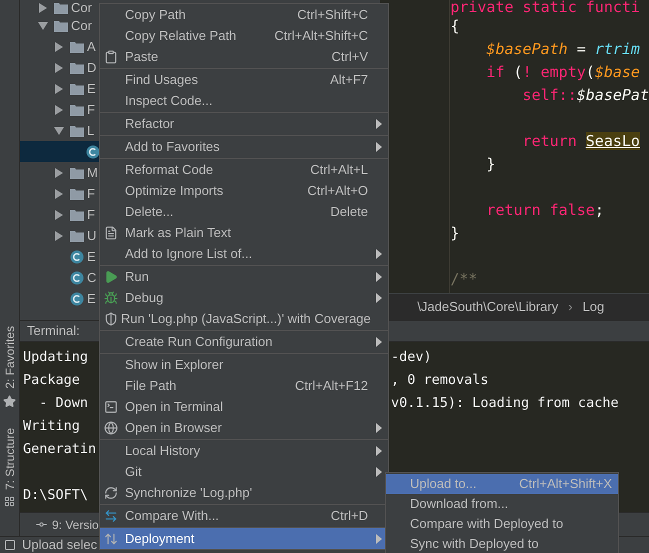 The width and height of the screenshot is (649, 553). What do you see at coordinates (90, 131) in the screenshot?
I see `tree-label: L` at bounding box center [90, 131].